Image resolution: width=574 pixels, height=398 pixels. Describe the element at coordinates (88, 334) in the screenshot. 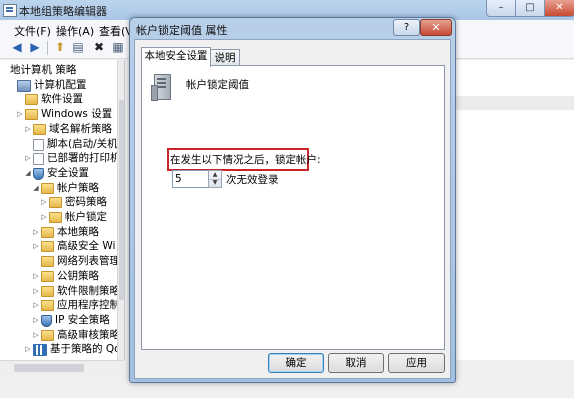

I see `tree-item-label: 高级审核策略` at that location.